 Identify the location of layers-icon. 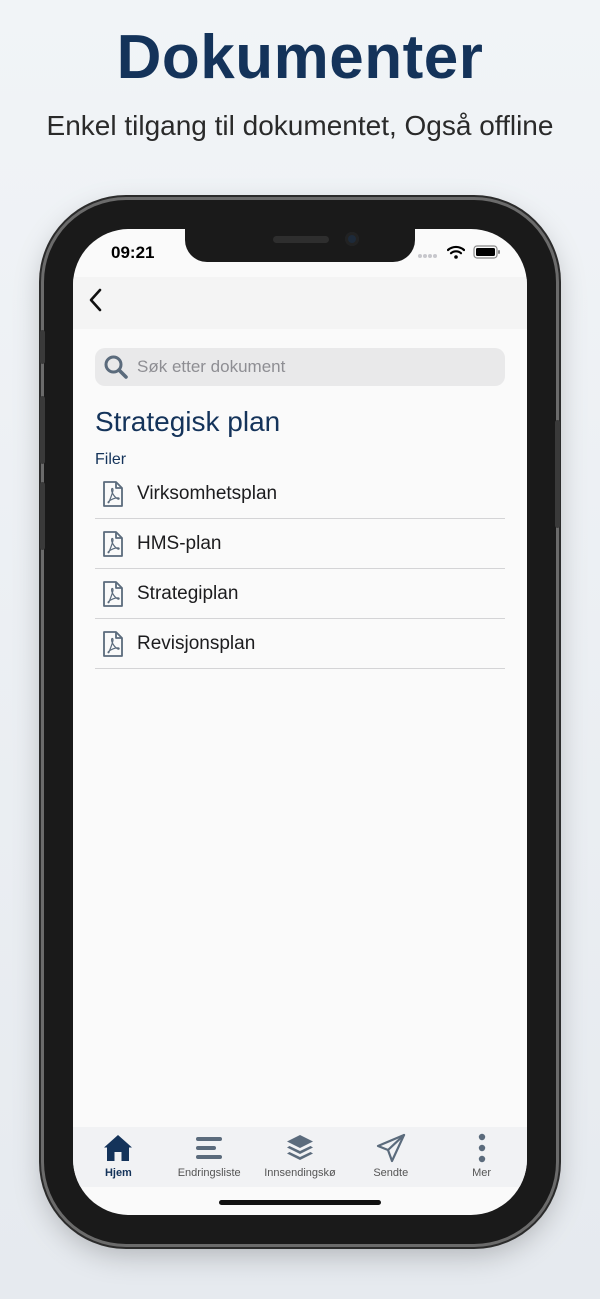
(299, 1147).